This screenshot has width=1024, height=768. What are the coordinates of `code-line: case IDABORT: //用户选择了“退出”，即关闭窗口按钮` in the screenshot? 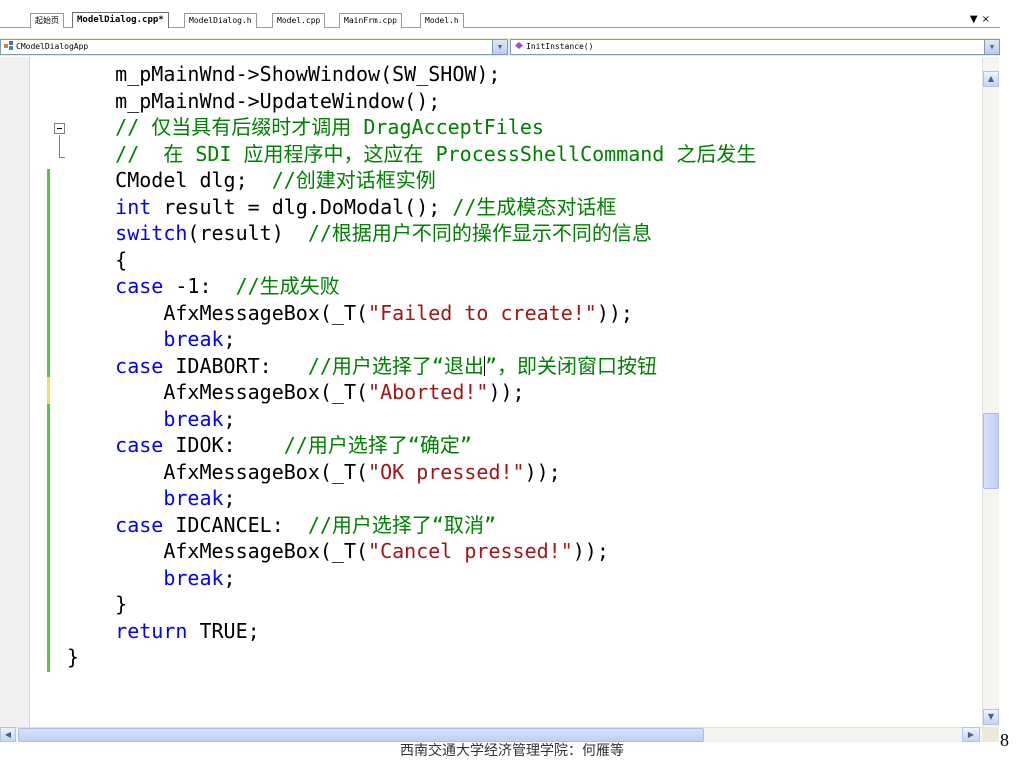 It's located at (411, 366).